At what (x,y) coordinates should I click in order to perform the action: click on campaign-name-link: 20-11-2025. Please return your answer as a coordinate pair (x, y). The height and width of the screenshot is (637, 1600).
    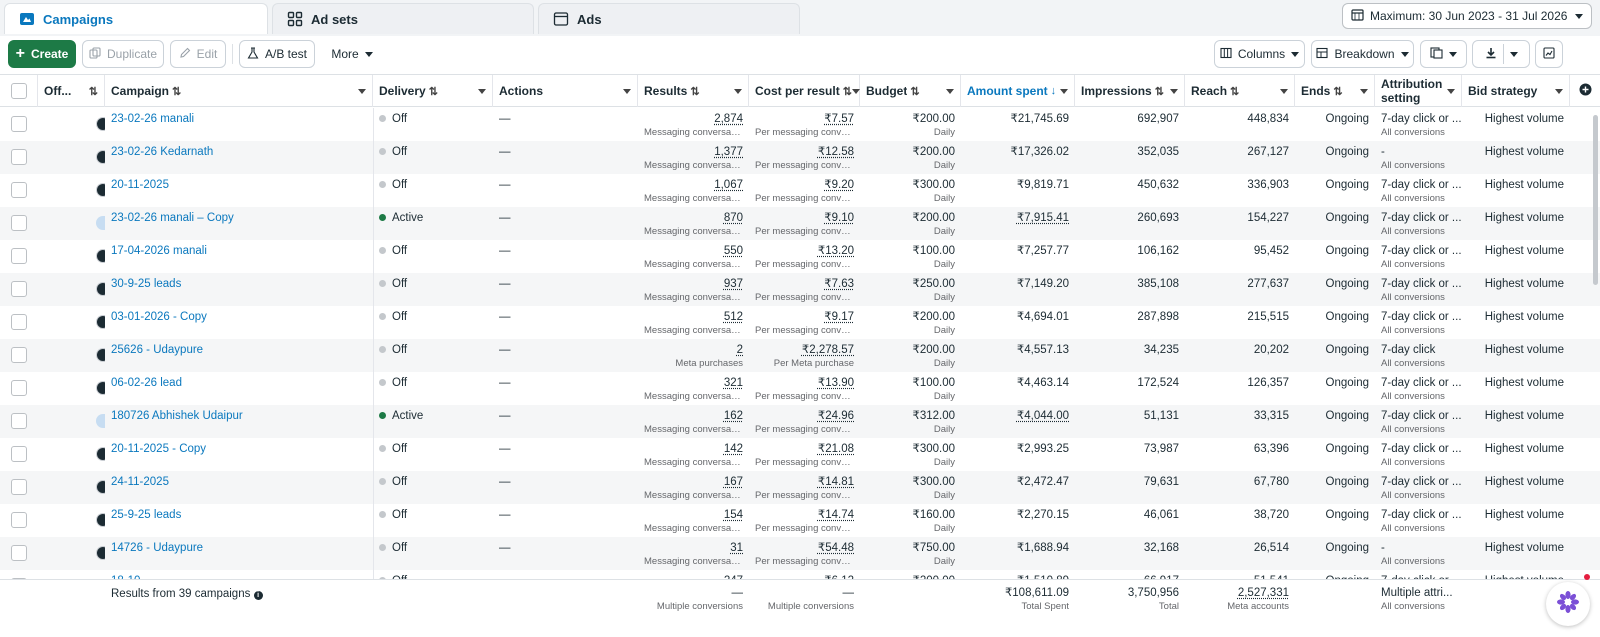
    Looking at the image, I should click on (239, 185).